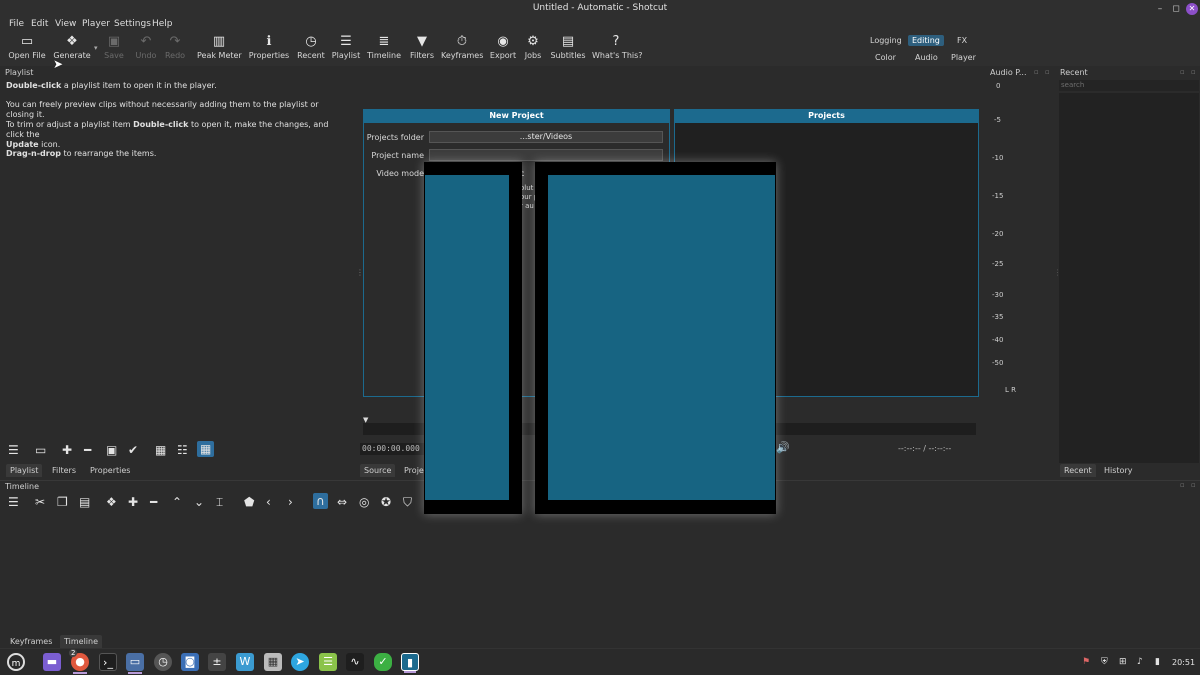  What do you see at coordinates (27, 47) in the screenshot?
I see `open-file-button: ▭ Open File` at bounding box center [27, 47].